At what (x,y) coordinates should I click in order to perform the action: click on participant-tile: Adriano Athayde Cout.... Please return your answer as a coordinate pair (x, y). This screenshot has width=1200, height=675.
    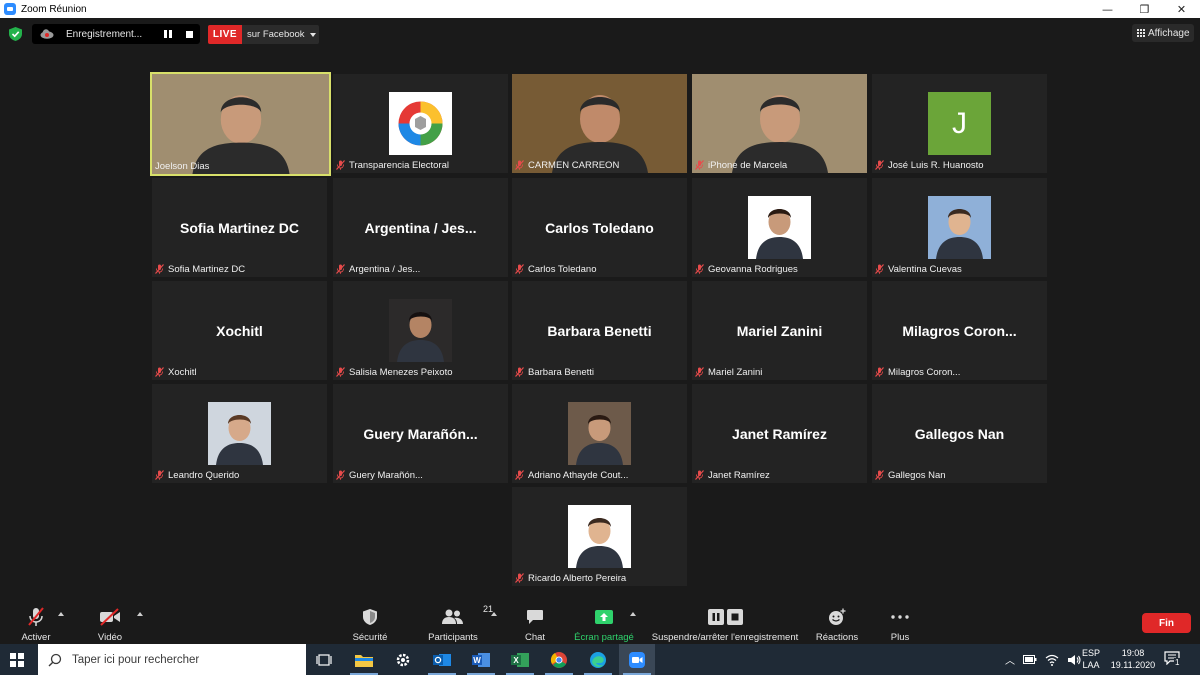
    Looking at the image, I should click on (599, 433).